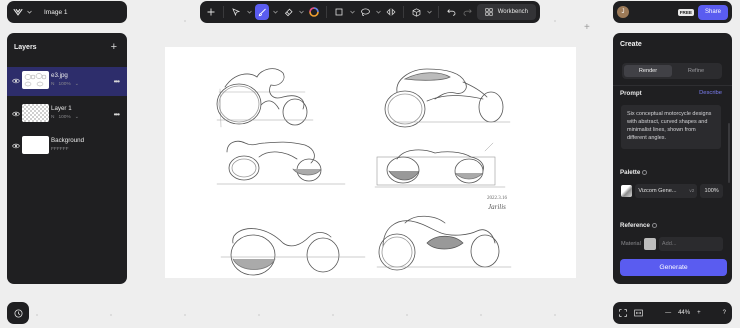  I want to click on avatar: J, so click(623, 12).